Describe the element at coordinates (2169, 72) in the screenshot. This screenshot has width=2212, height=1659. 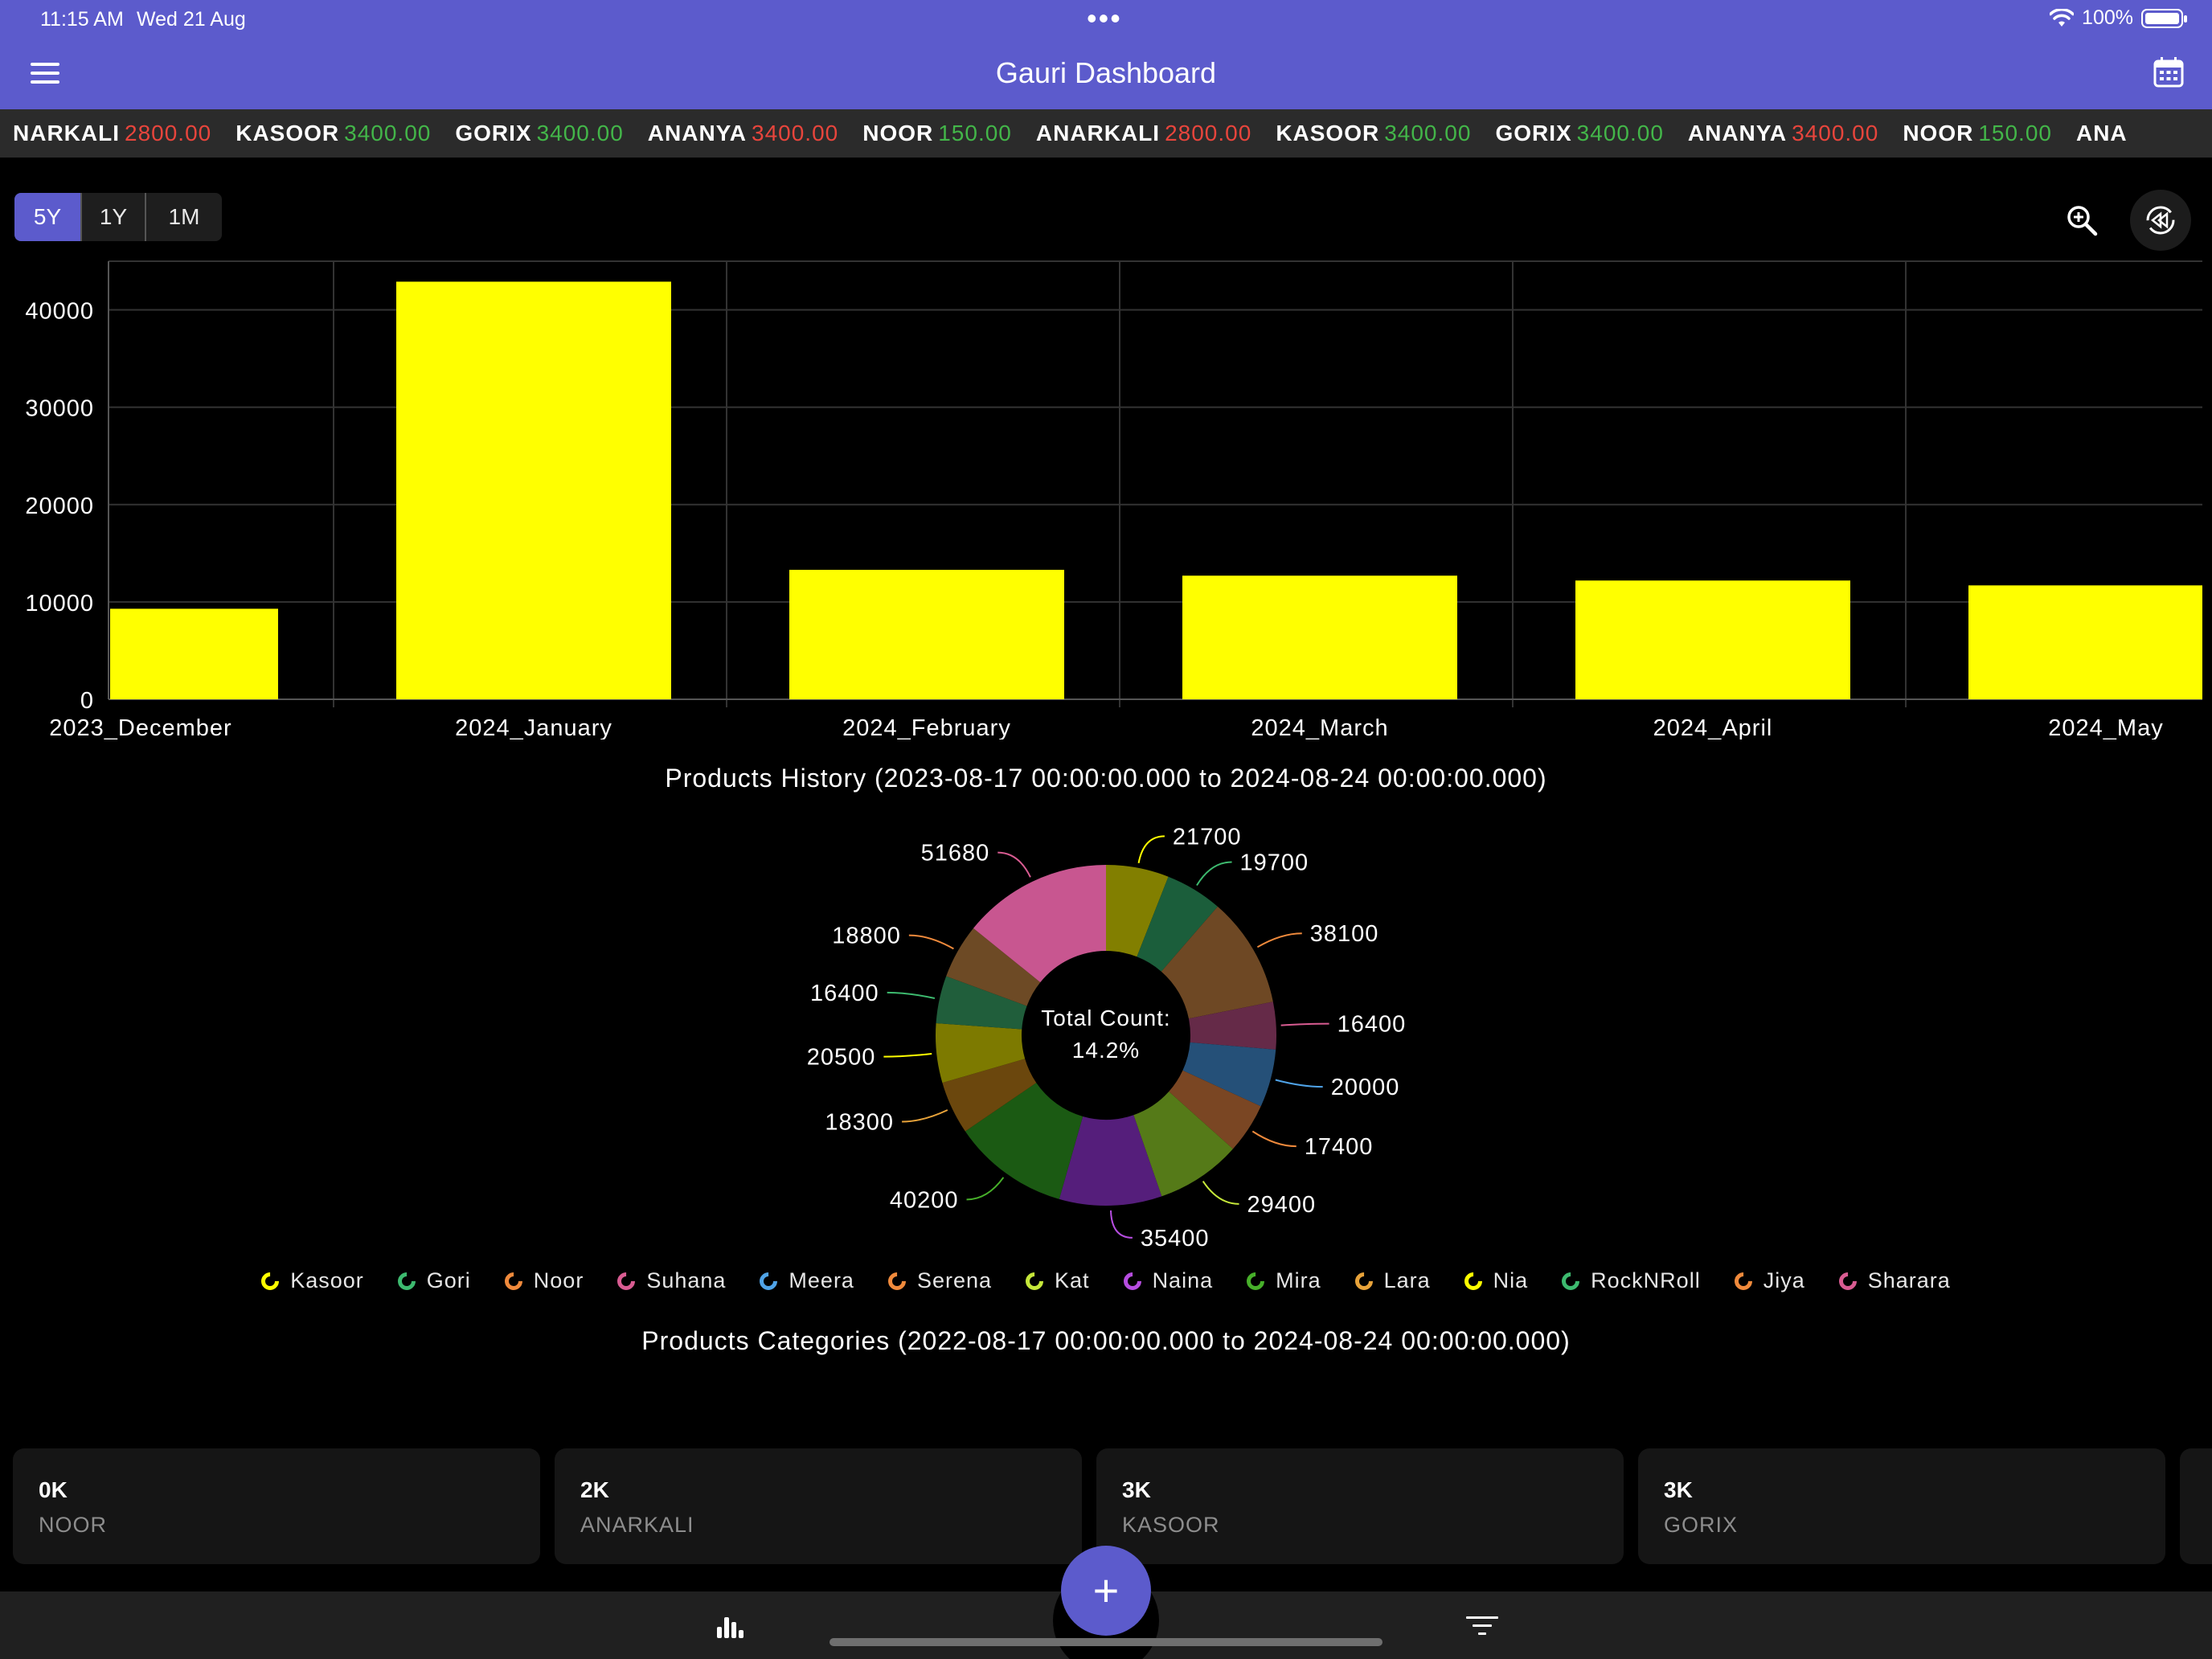
I see `calendar-icon` at that location.